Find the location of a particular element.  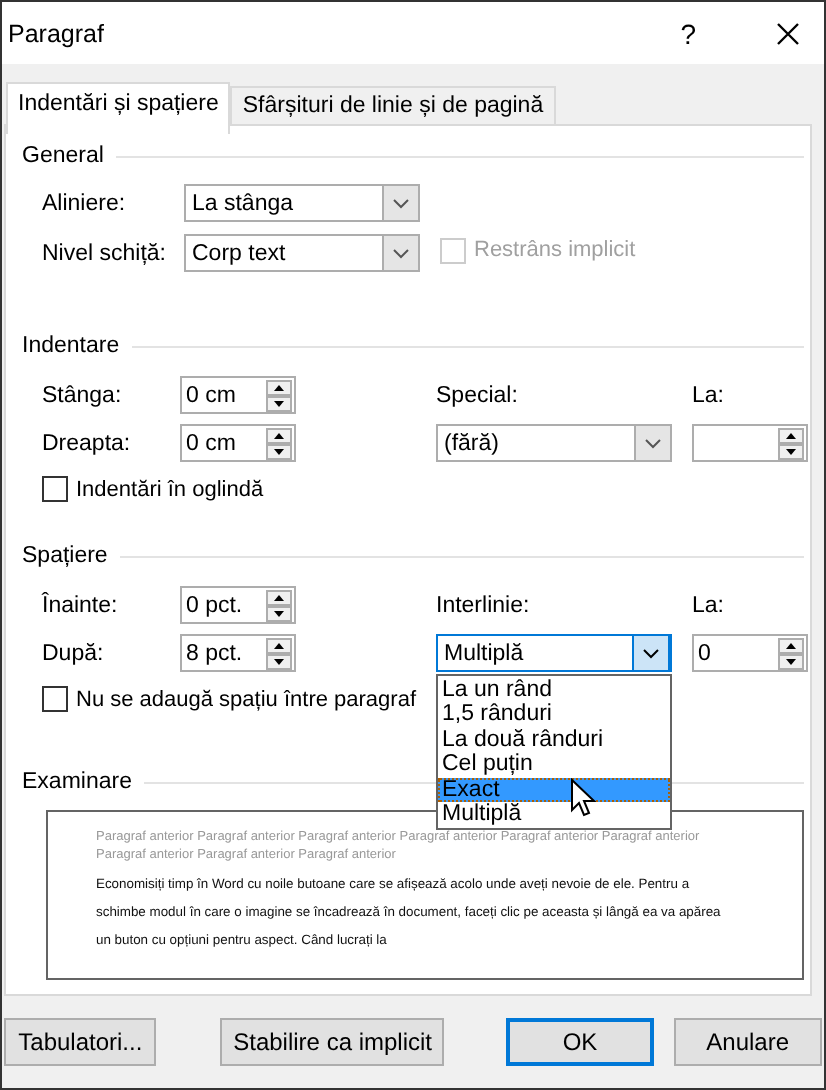

spin-field: 0 is located at coordinates (750, 653).